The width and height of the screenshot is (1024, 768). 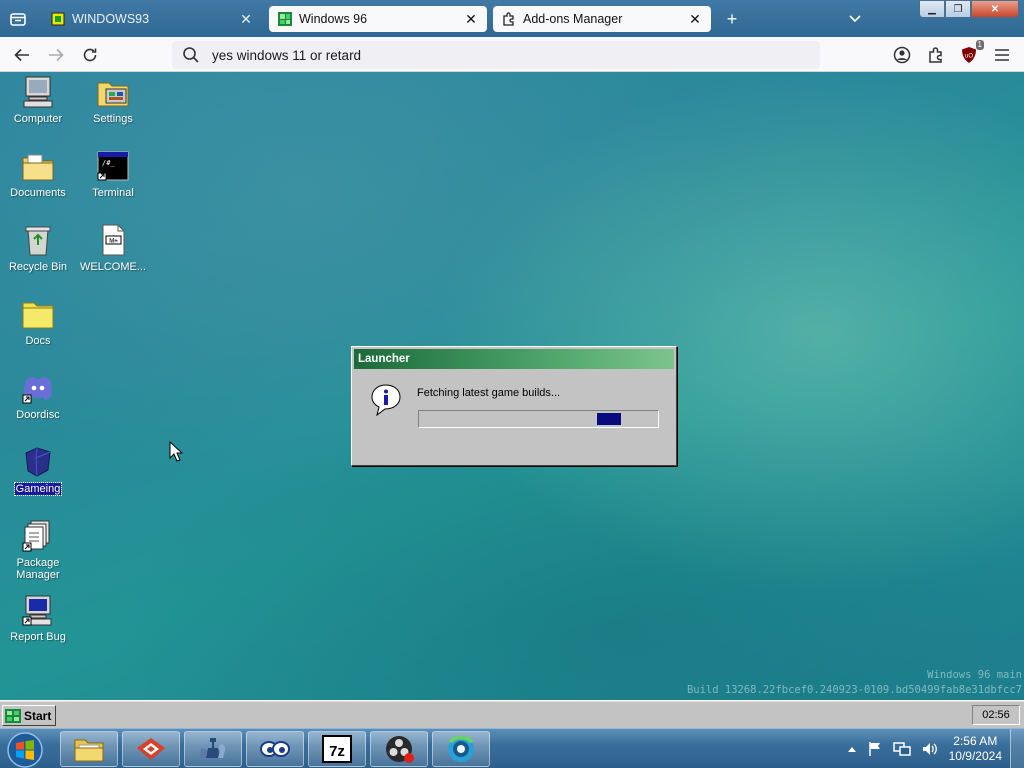 What do you see at coordinates (22, 55) in the screenshot?
I see `back-arrow-icon` at bounding box center [22, 55].